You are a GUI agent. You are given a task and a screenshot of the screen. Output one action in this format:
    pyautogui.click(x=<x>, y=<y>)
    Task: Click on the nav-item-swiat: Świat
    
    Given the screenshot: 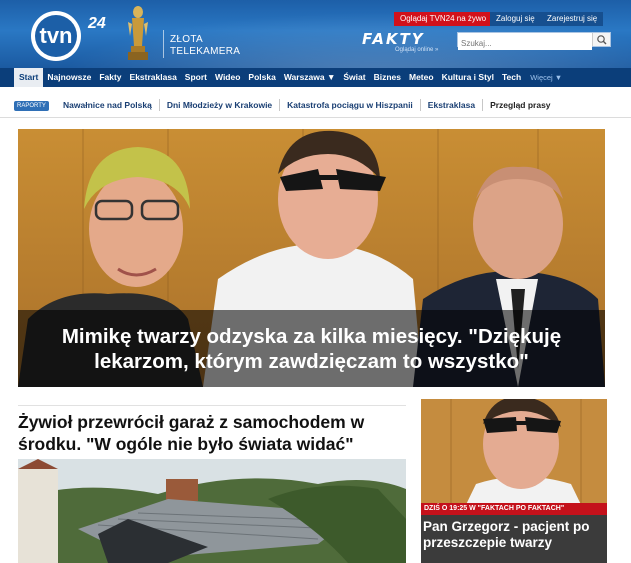 What is the action you would take?
    pyautogui.click(x=354, y=77)
    